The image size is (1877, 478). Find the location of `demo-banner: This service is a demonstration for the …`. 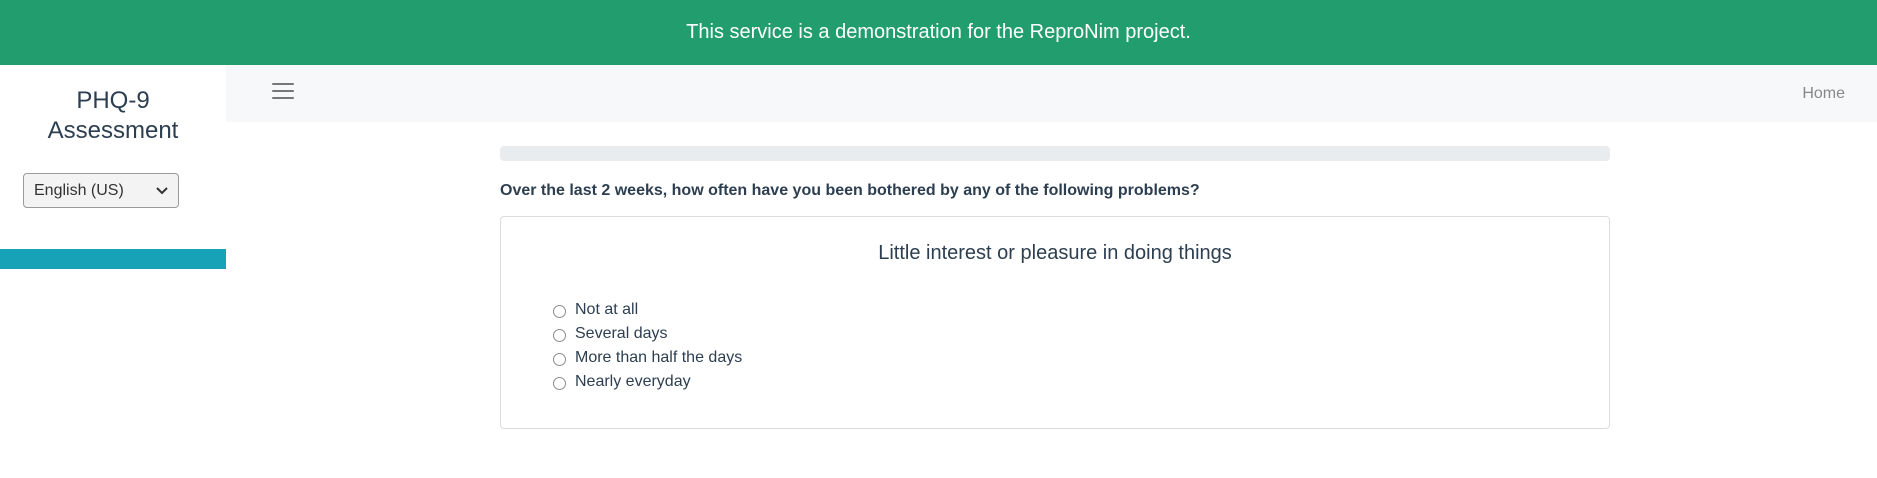

demo-banner: This service is a demonstration for the … is located at coordinates (938, 32).